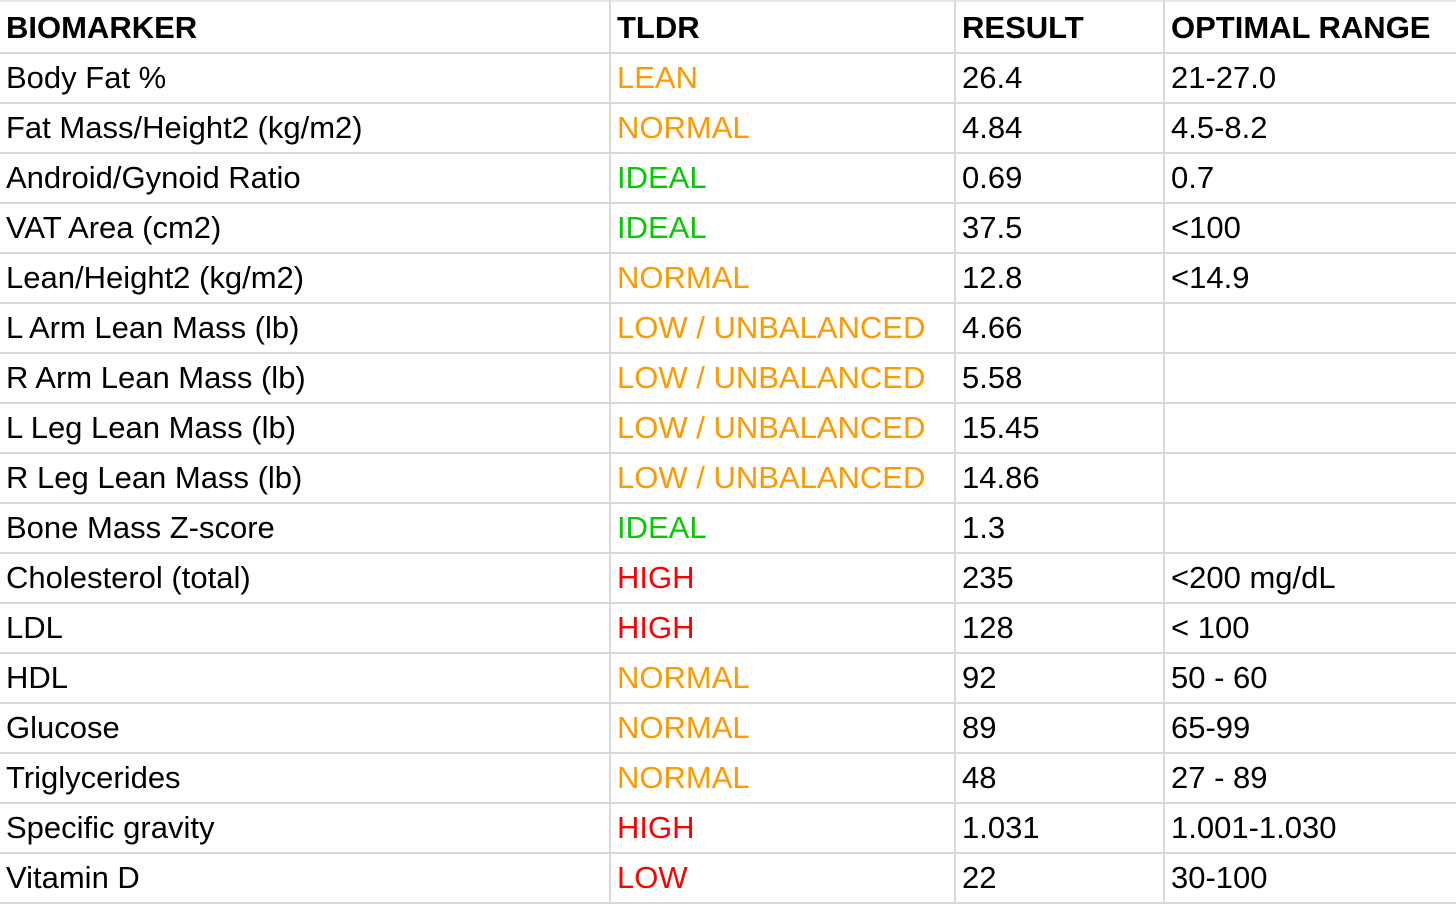 This screenshot has width=1456, height=904. Describe the element at coordinates (1309, 128) in the screenshot. I see `optimal-range-cell: 4.5-8.2` at that location.